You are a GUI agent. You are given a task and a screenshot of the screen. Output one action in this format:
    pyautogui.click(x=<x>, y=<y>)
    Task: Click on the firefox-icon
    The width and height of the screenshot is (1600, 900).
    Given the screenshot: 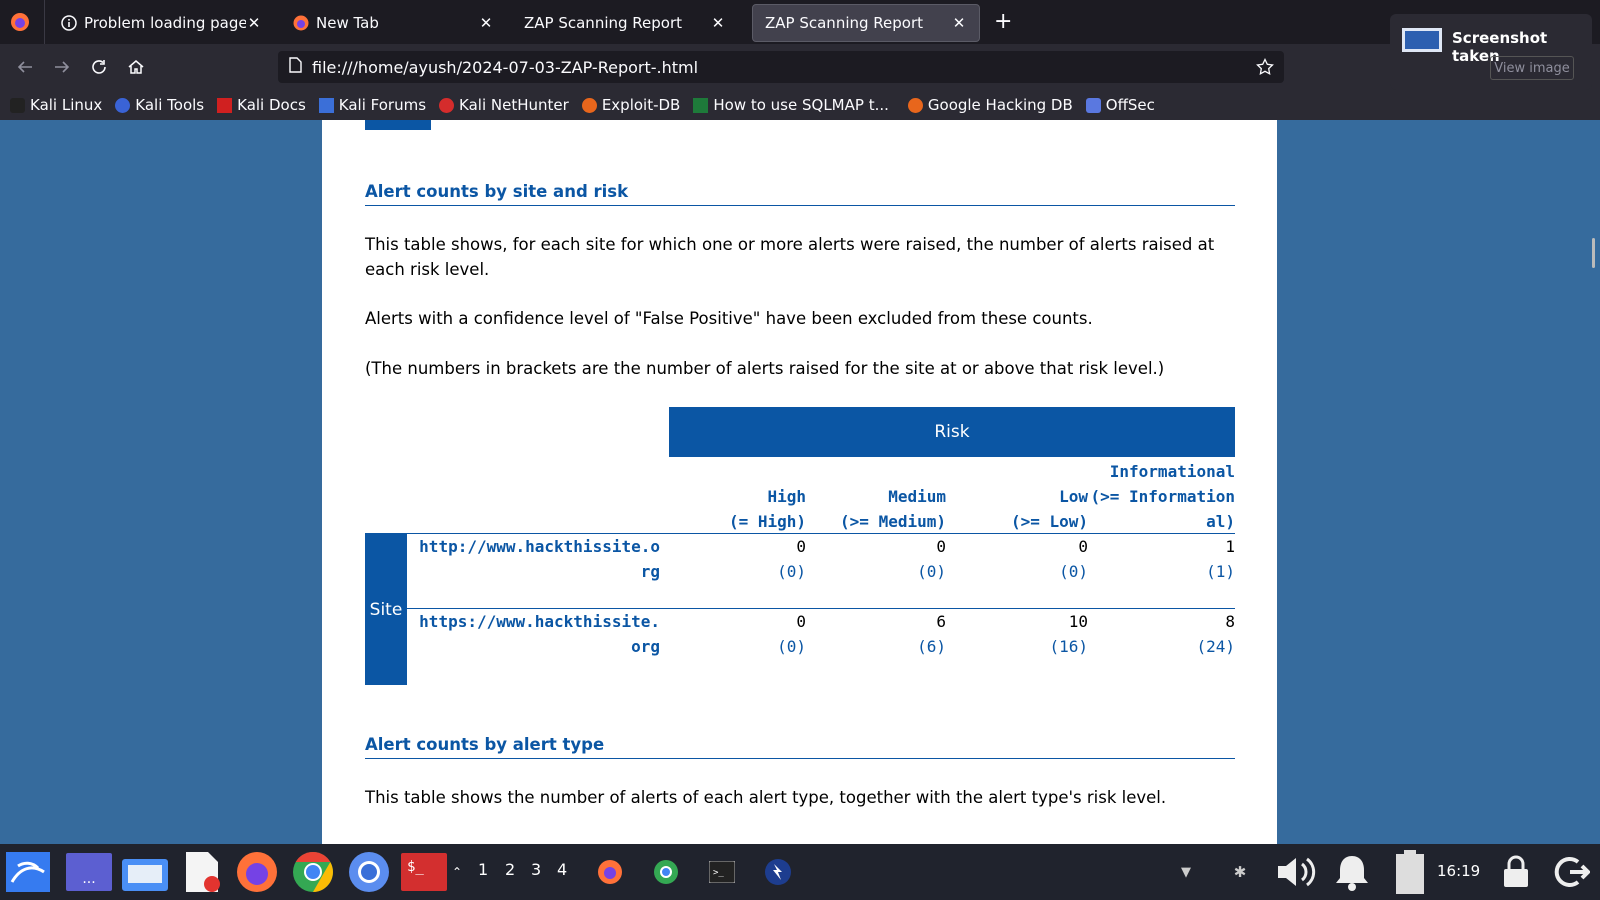 What is the action you would take?
    pyautogui.click(x=300, y=23)
    